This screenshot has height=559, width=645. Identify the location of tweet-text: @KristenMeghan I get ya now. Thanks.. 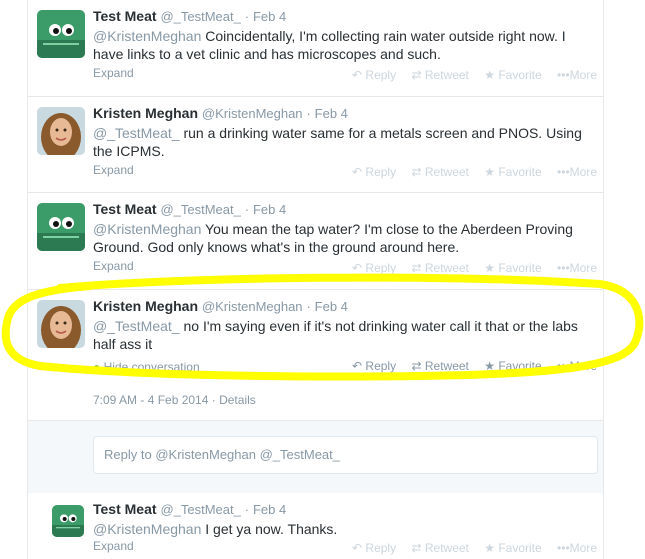
(343, 529).